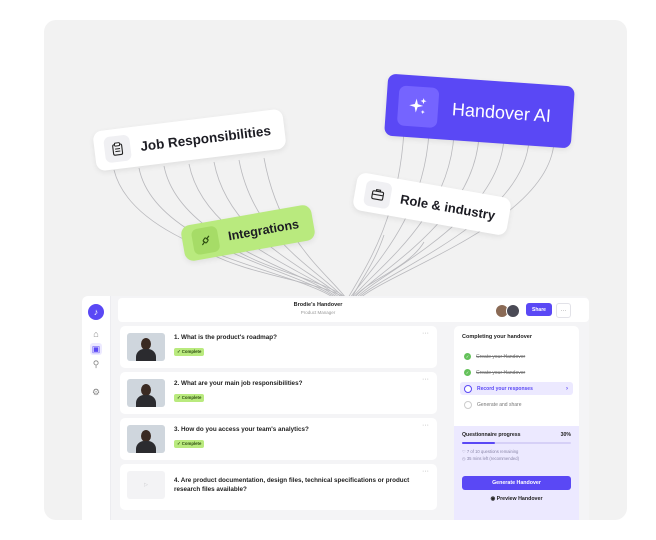  I want to click on handover-ai-card: Handover AI, so click(479, 111).